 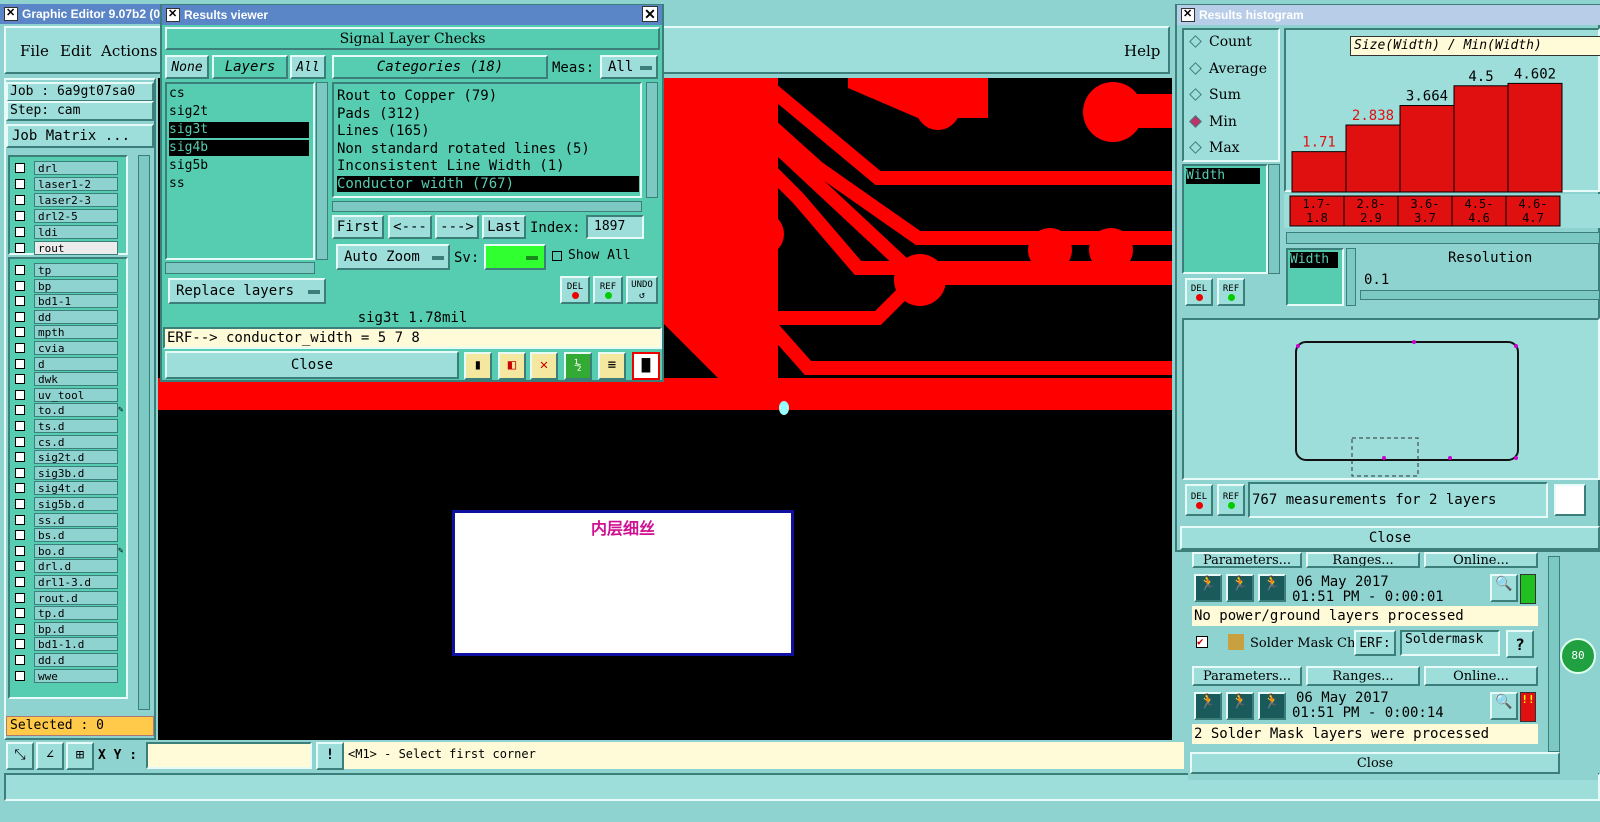 What do you see at coordinates (1388, 15) in the screenshot?
I see `histogram-title-bar: Results histogram` at bounding box center [1388, 15].